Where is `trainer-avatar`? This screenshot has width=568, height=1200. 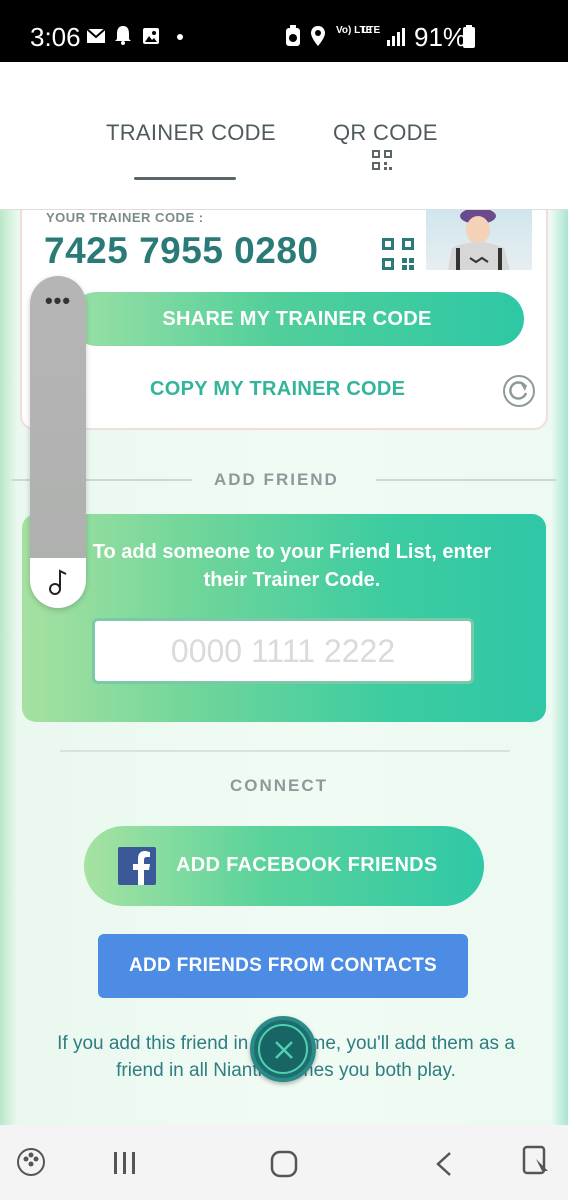
trainer-avatar is located at coordinates (479, 240).